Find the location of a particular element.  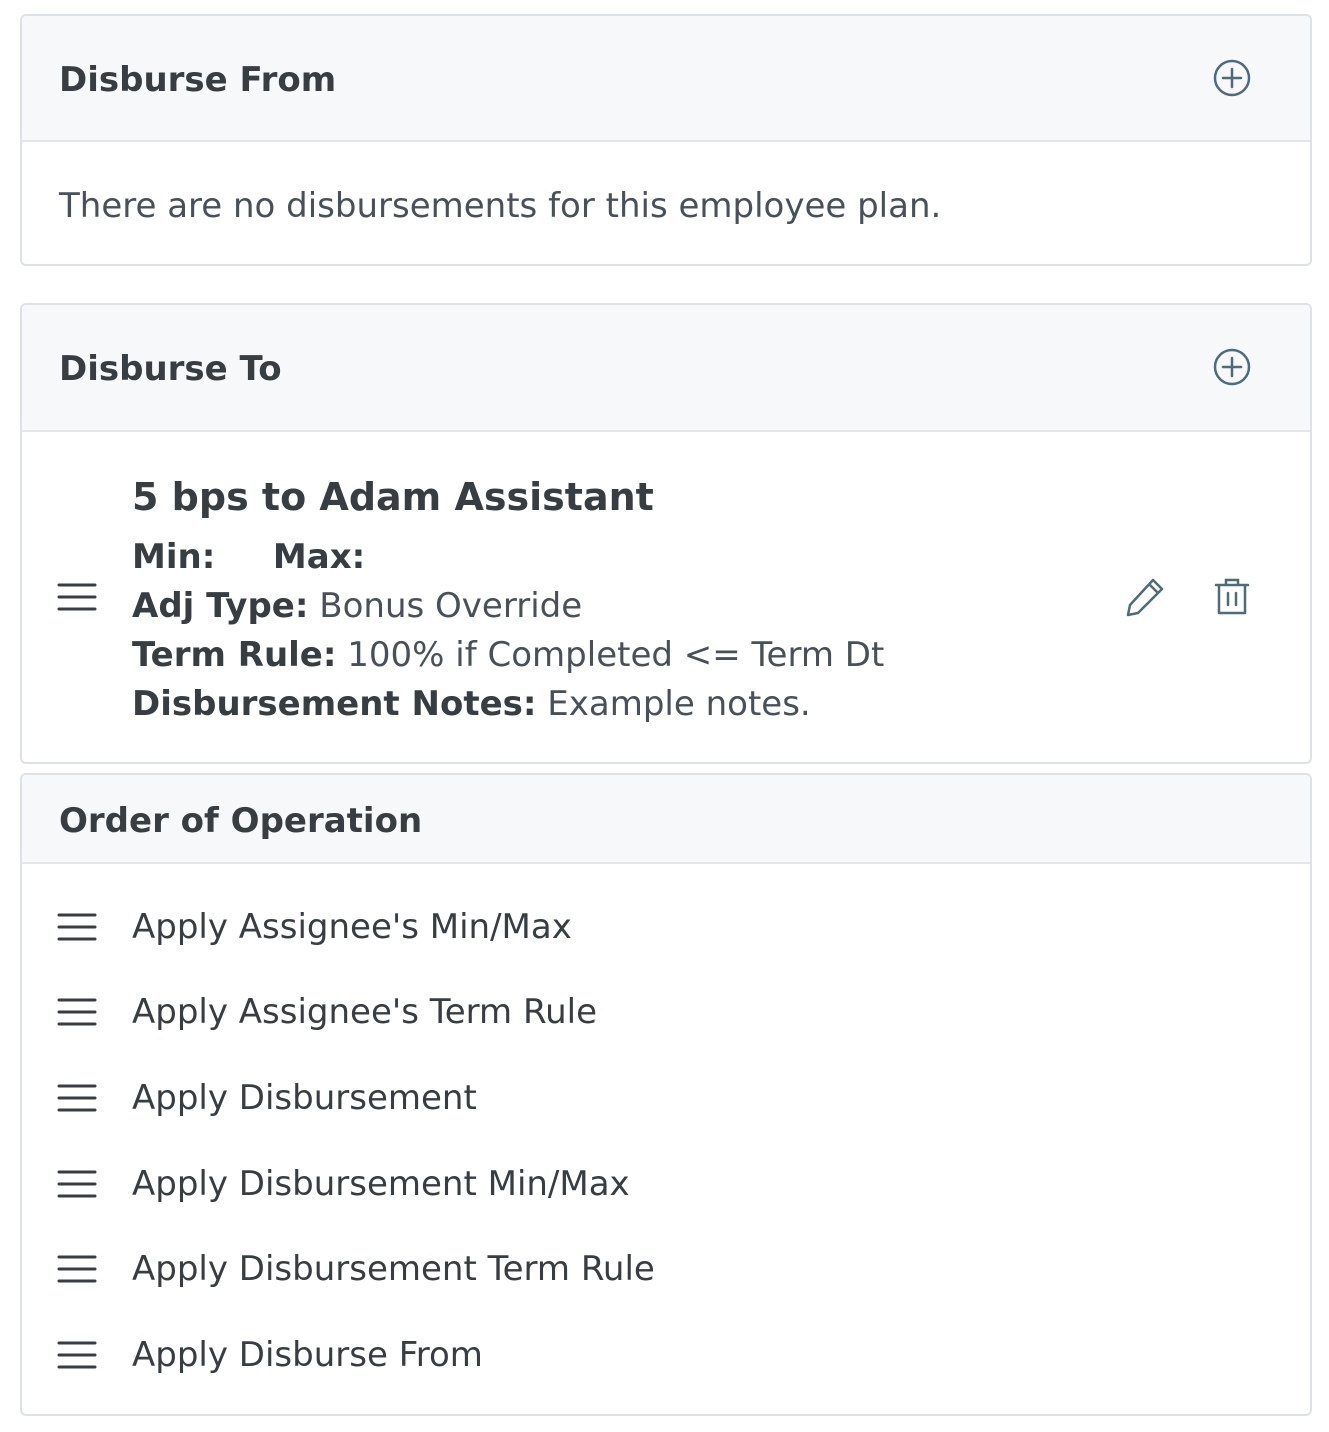

disburse-from-header: Disburse From is located at coordinates (666, 79).